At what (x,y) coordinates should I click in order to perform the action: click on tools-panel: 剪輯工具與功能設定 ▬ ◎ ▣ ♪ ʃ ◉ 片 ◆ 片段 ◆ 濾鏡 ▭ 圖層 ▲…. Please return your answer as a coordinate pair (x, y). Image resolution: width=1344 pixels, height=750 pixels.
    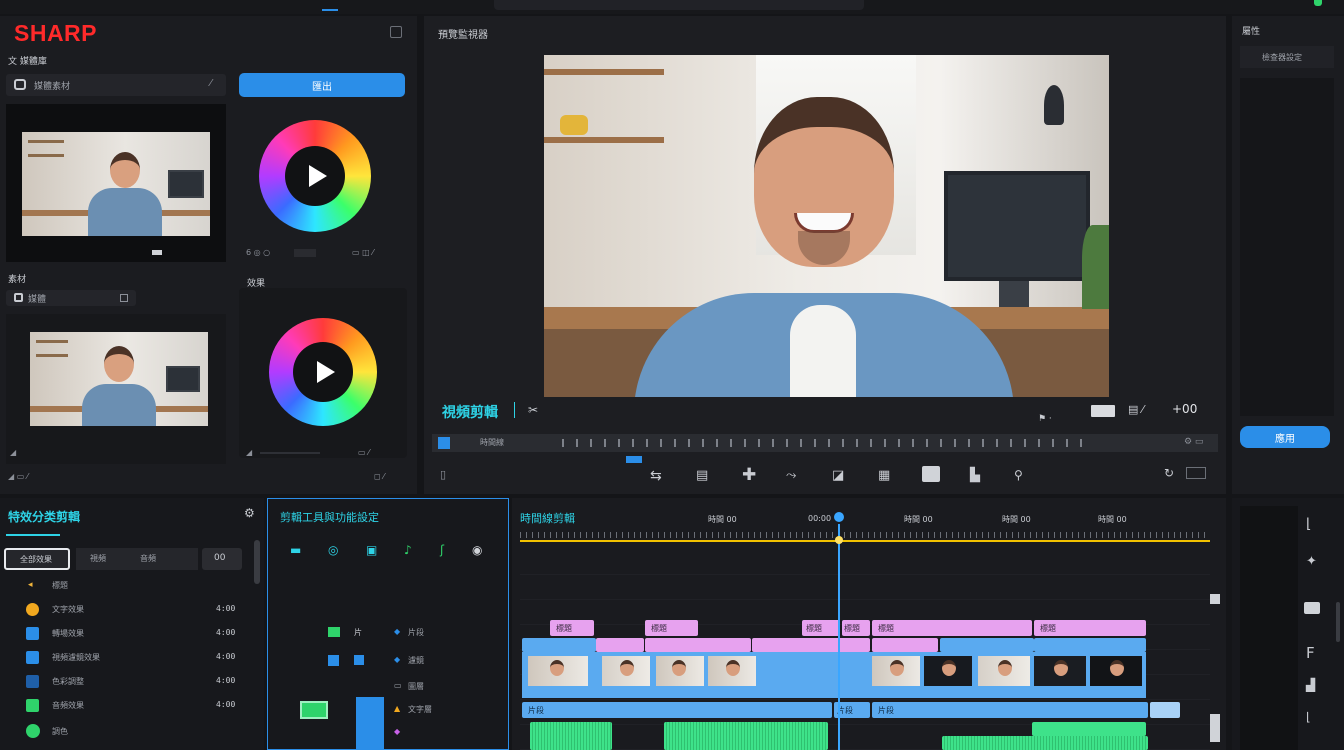
    Looking at the image, I should click on (388, 624).